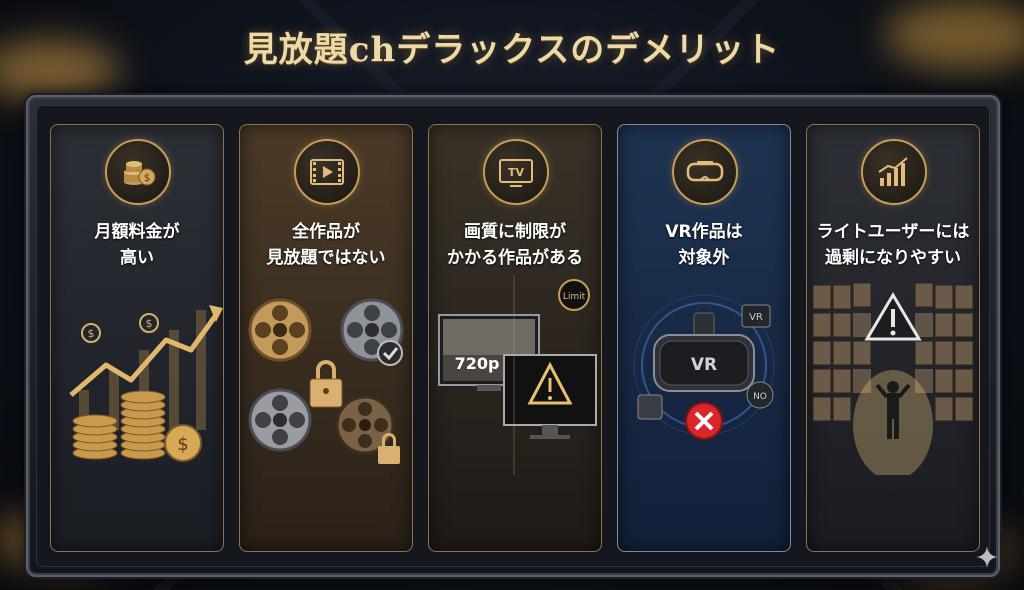 The width and height of the screenshot is (1024, 590). I want to click on vr-not-supported-illustration: VR VR NO, so click(704, 367).